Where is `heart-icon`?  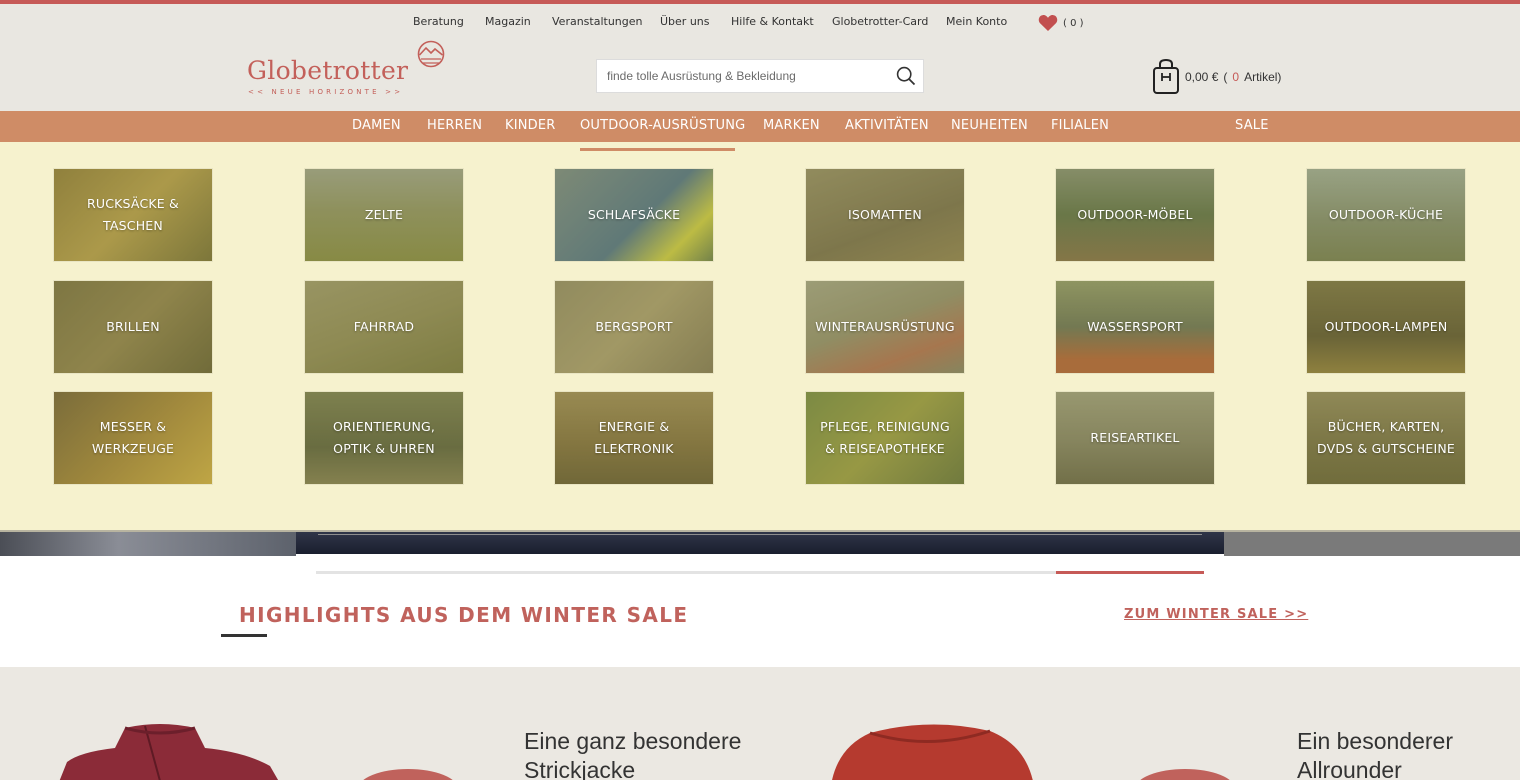
heart-icon is located at coordinates (1048, 23).